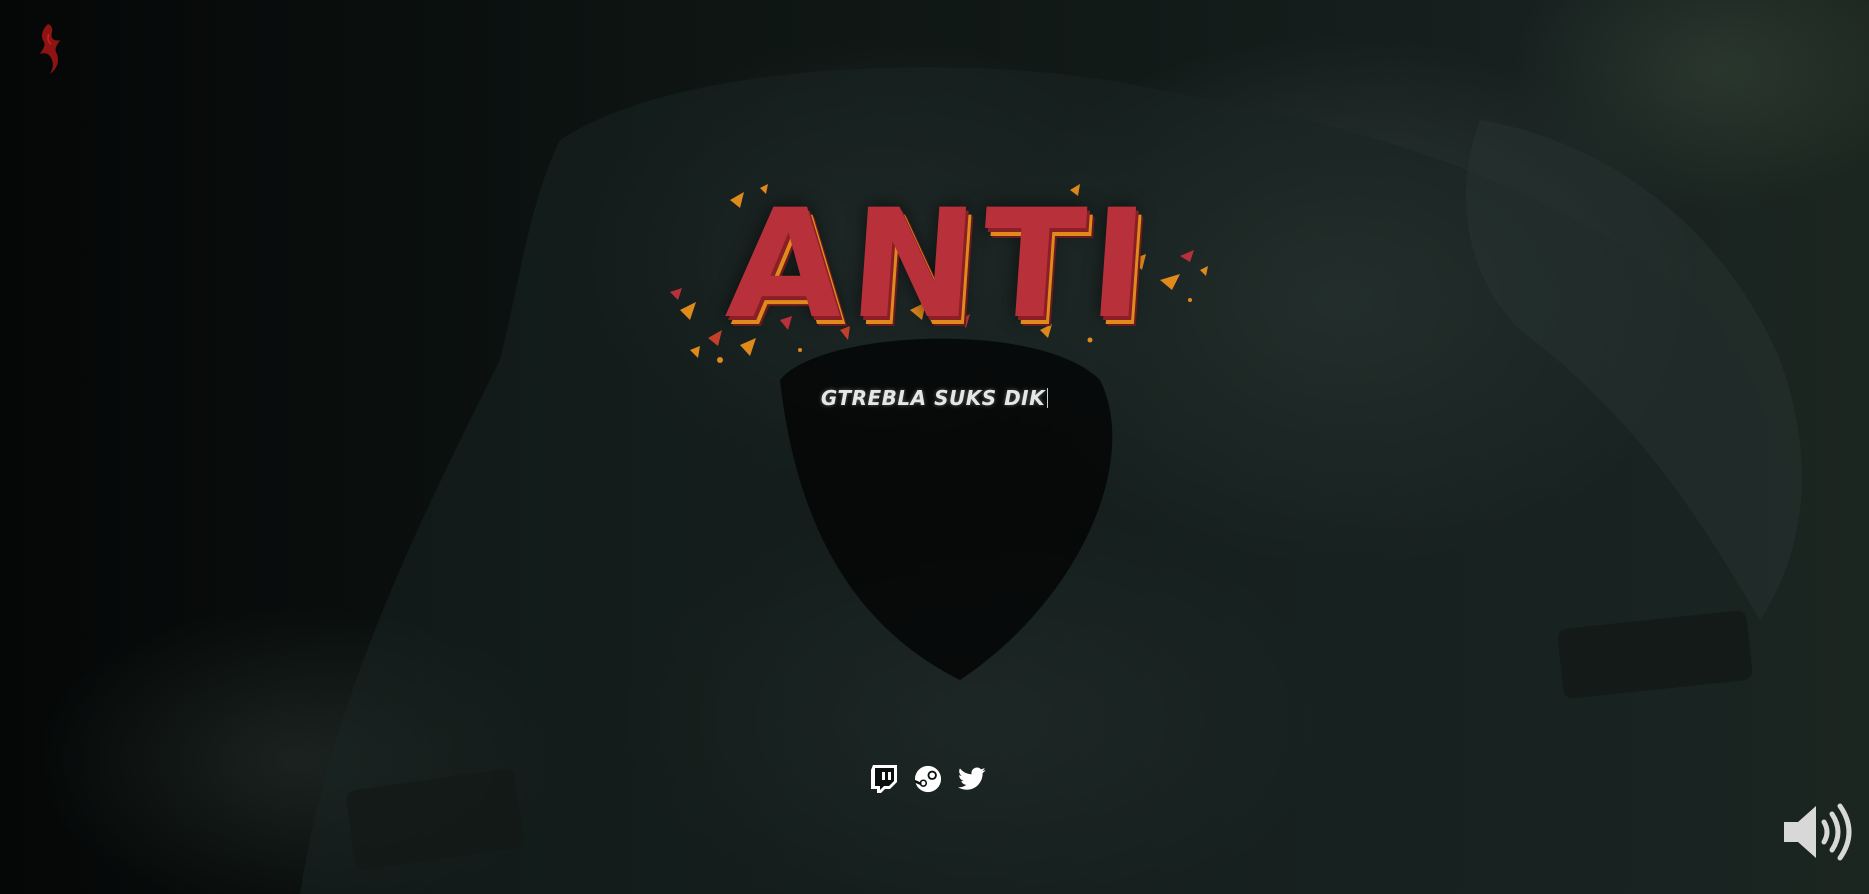 This screenshot has height=894, width=1869. I want to click on tagline-text: GTREBLA SUKS DIK, so click(933, 398).